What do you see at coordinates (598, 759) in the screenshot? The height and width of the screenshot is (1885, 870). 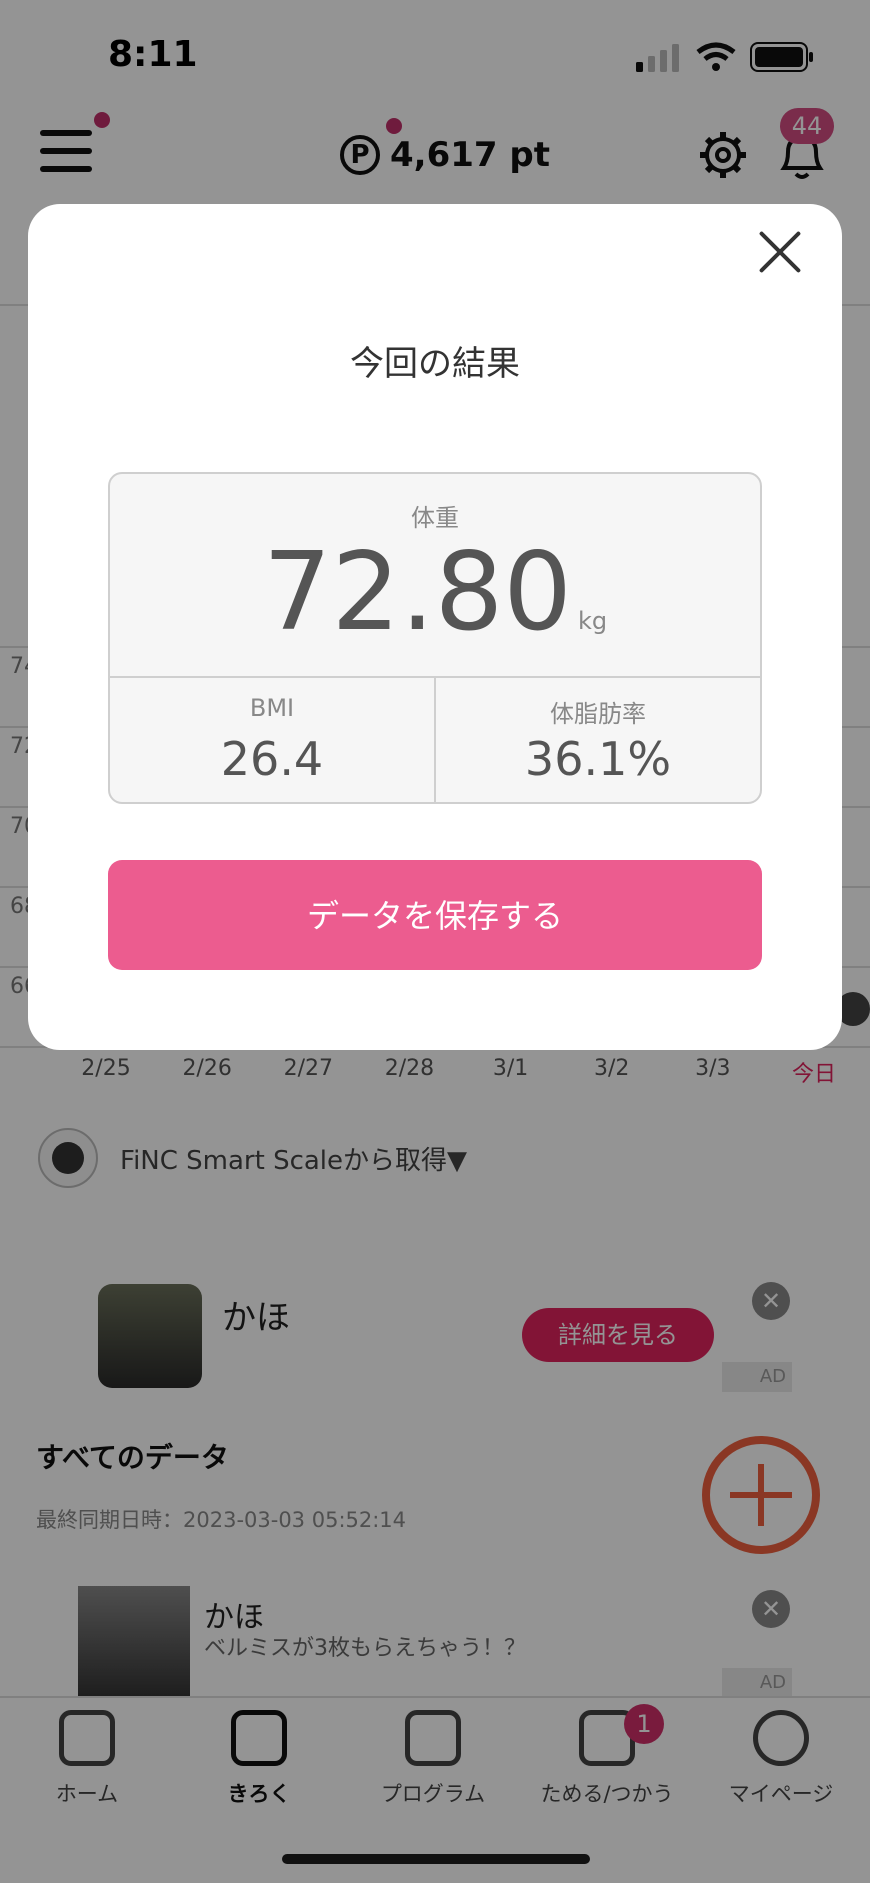 I see `body-fat-value: 36.1%` at bounding box center [598, 759].